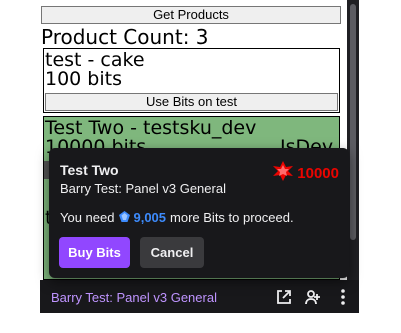 The image size is (401, 333). I want to click on more-options-icon, so click(343, 297).